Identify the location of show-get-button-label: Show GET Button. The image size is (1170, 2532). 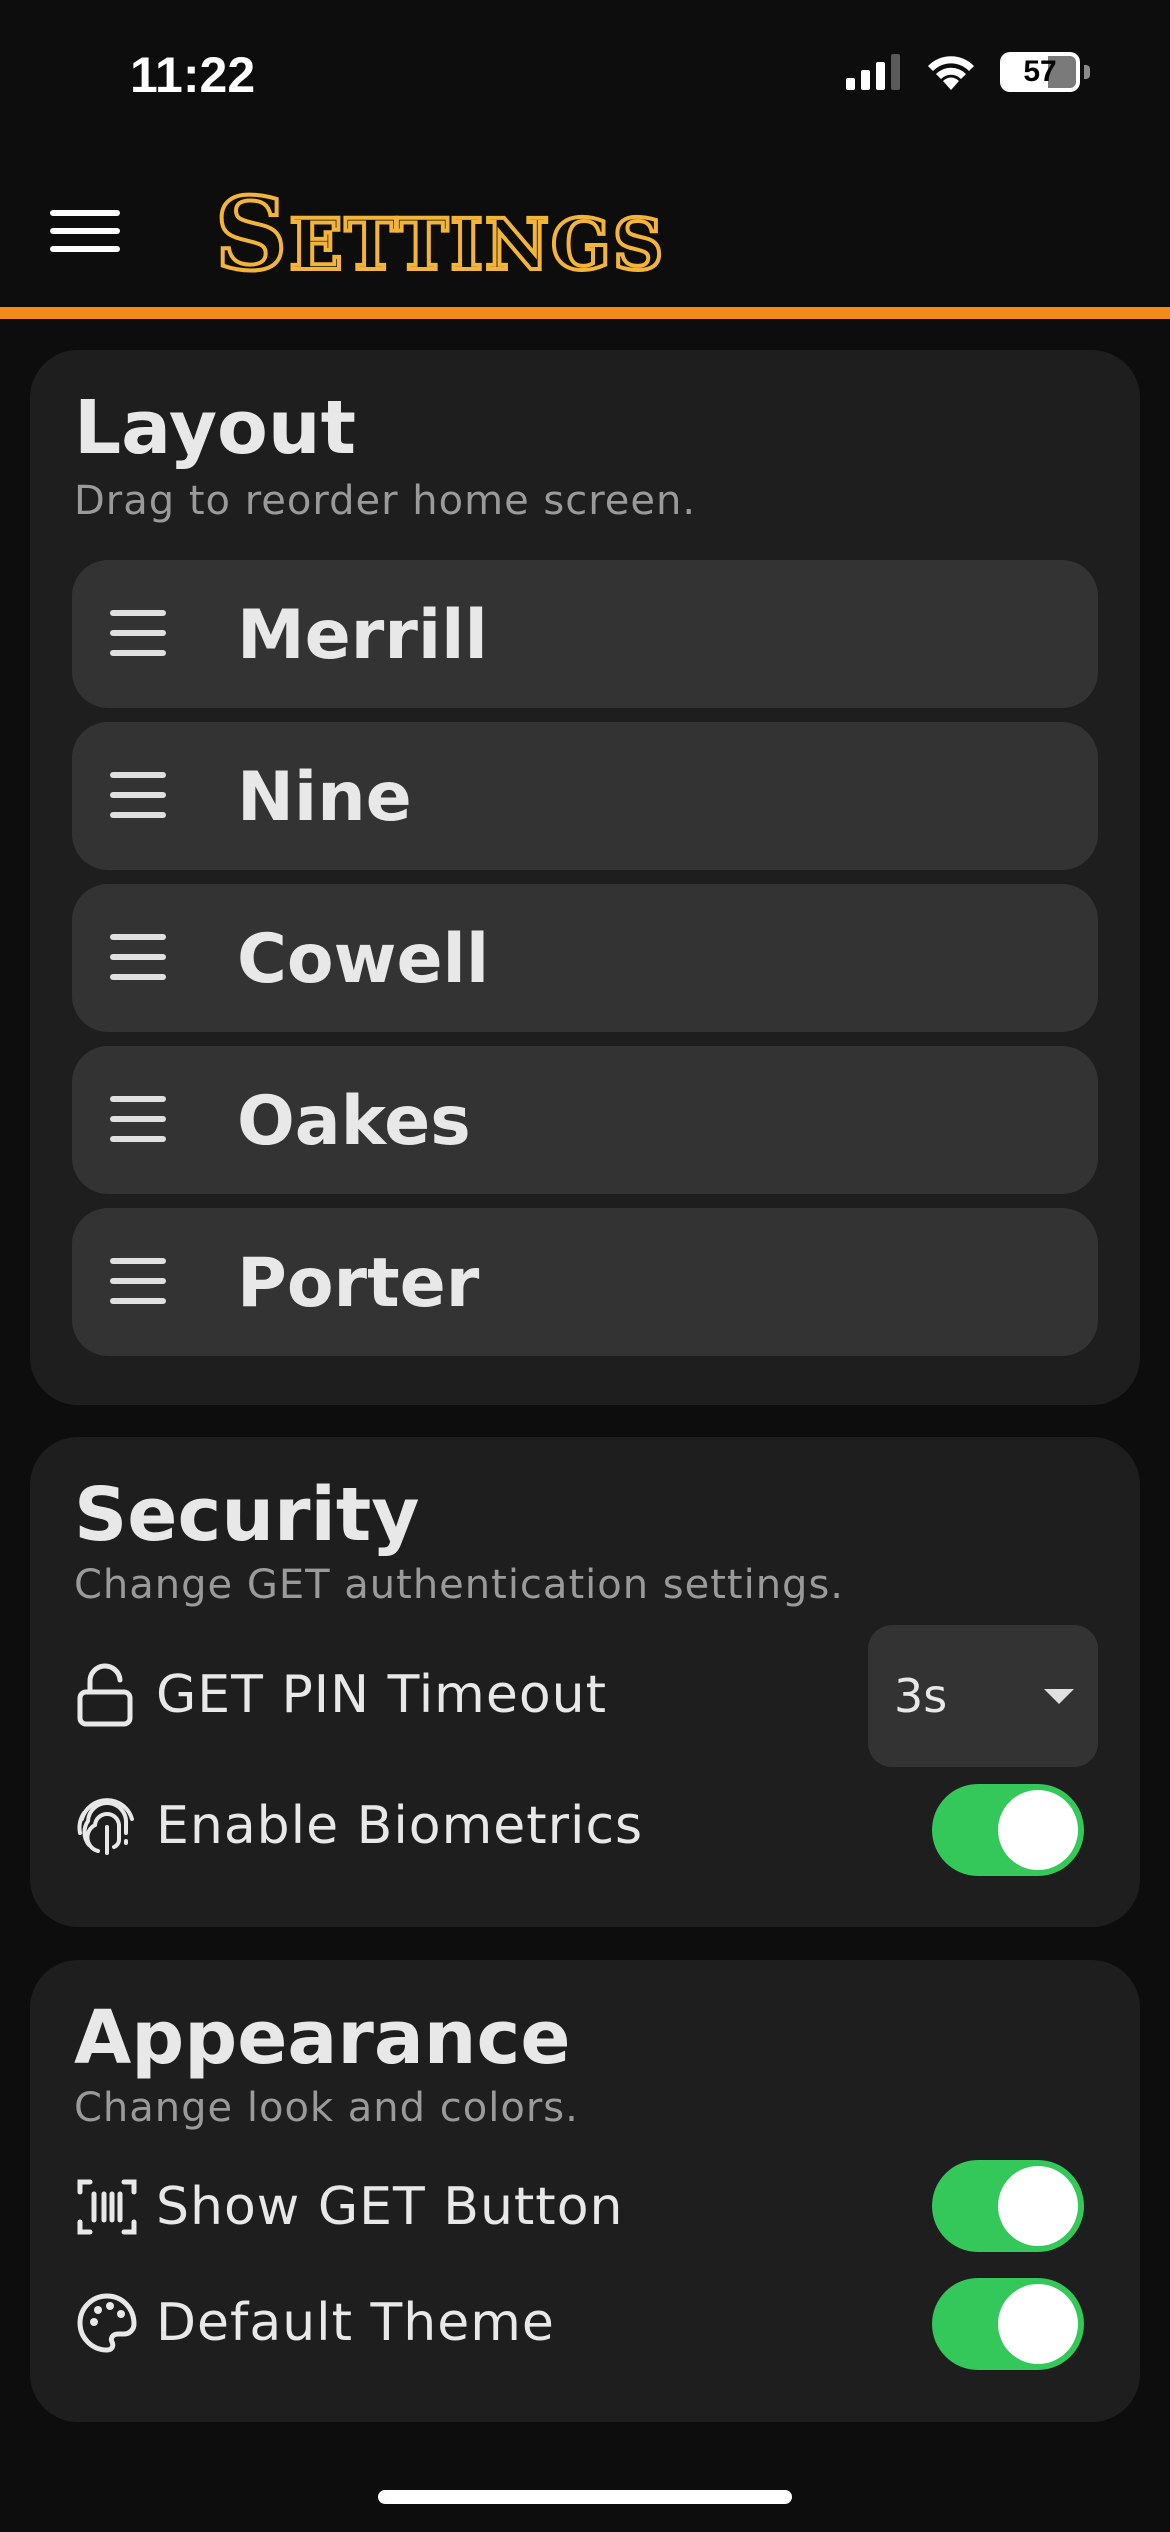
(390, 2207).